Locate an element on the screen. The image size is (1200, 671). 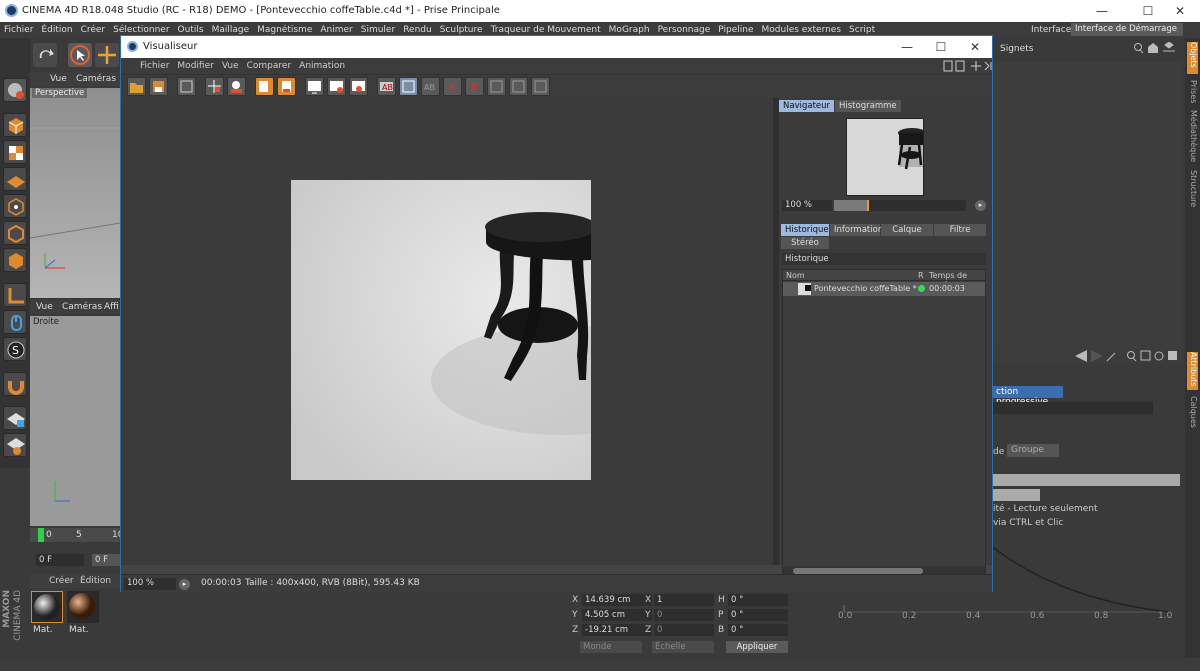
navigator-thumbnail is located at coordinates (886, 157).